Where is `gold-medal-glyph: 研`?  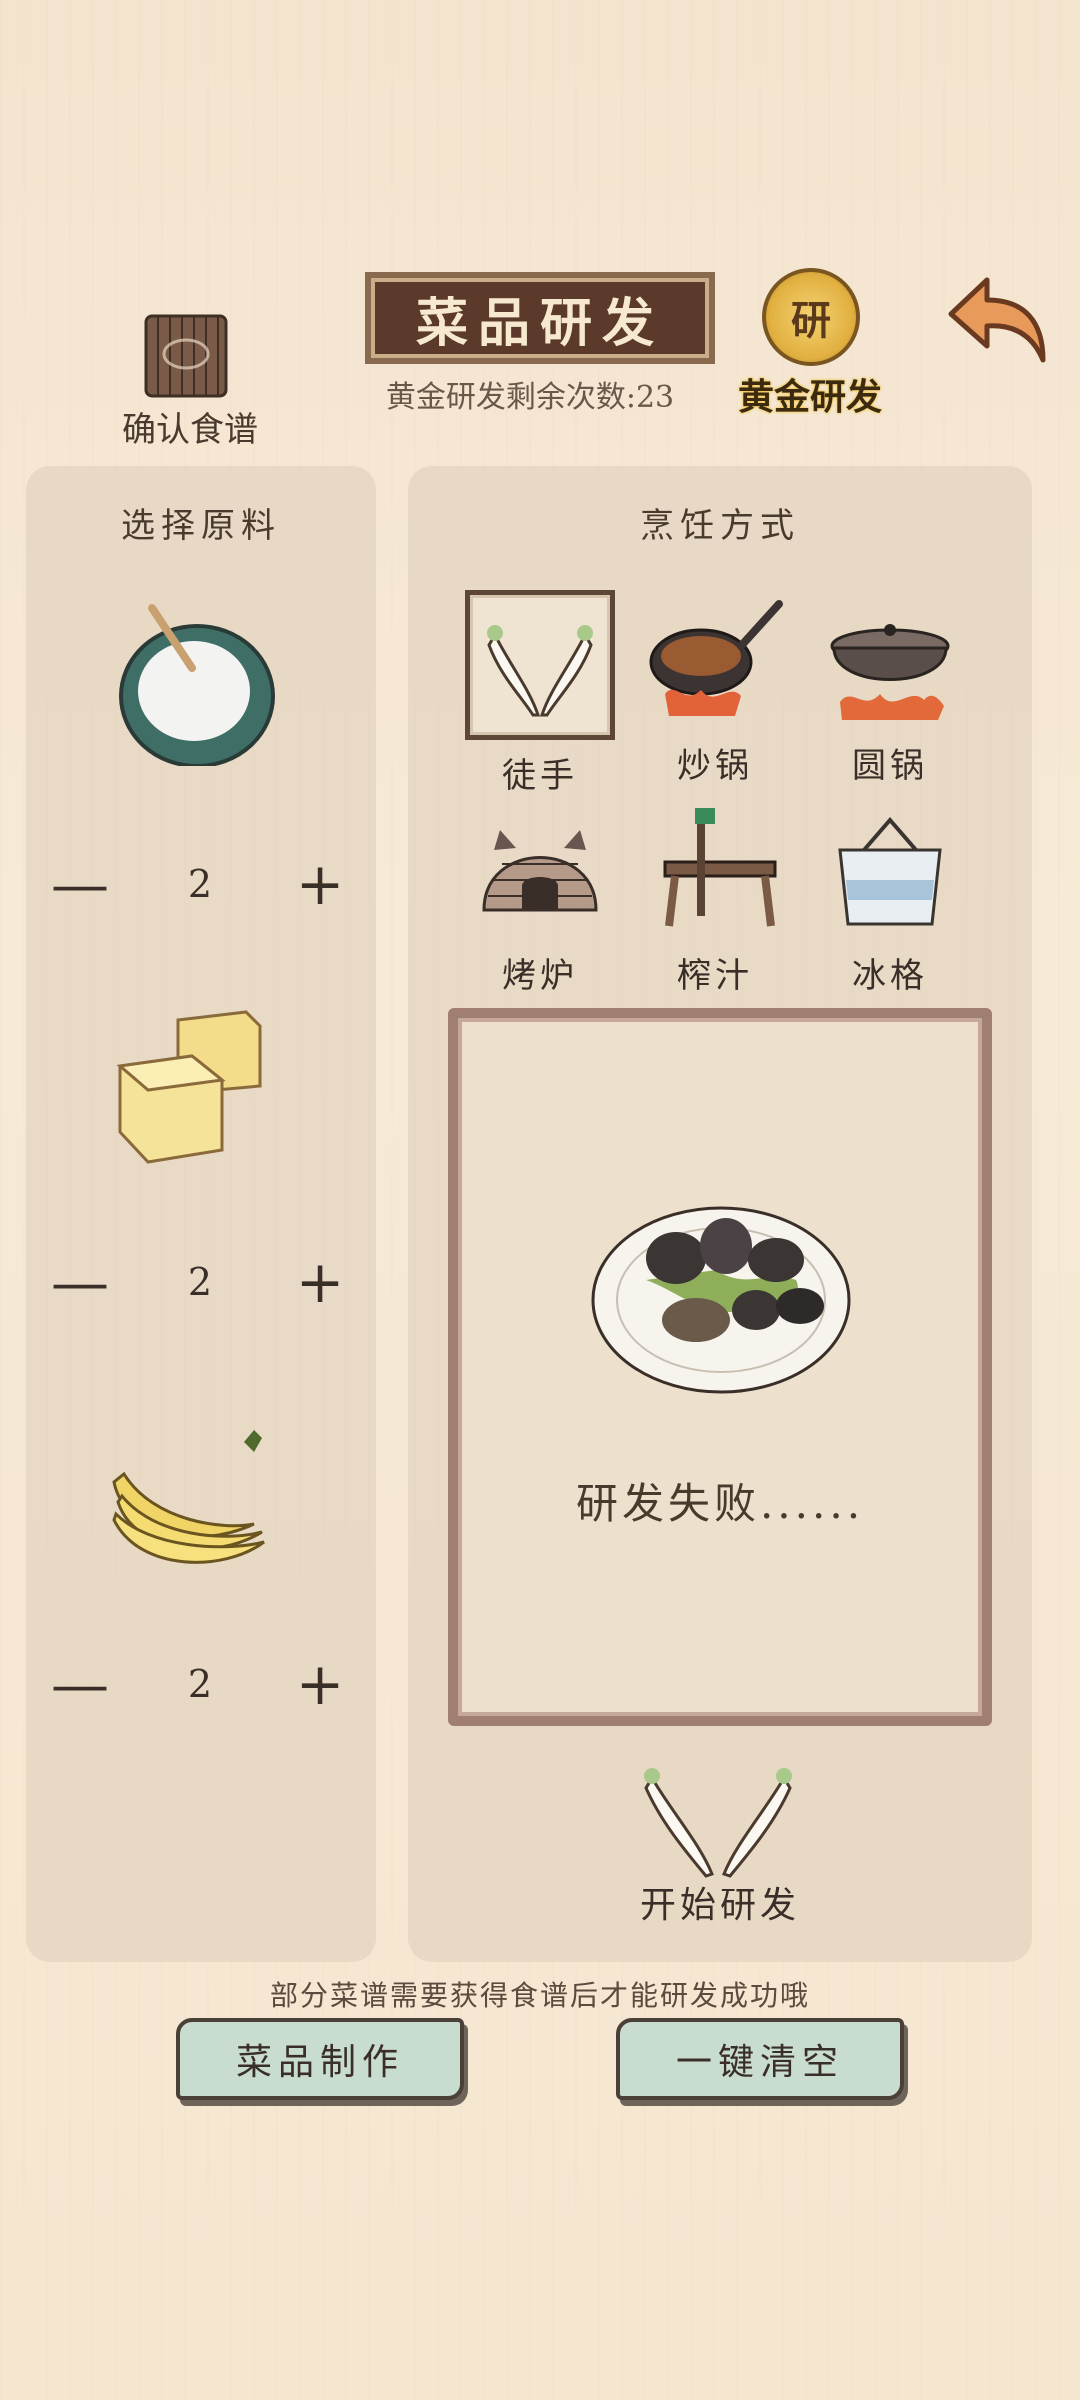 gold-medal-glyph: 研 is located at coordinates (811, 320).